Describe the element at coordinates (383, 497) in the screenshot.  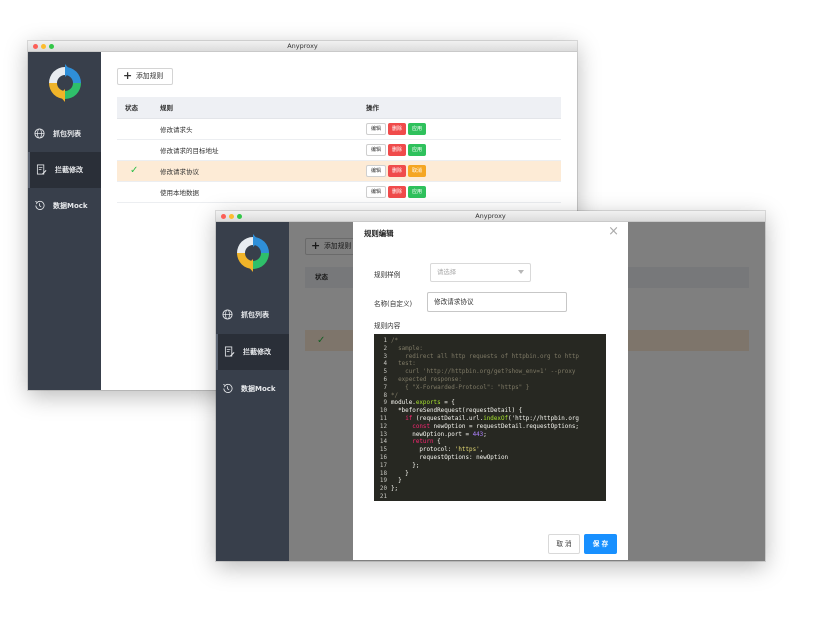
I see `line-number: 21` at that location.